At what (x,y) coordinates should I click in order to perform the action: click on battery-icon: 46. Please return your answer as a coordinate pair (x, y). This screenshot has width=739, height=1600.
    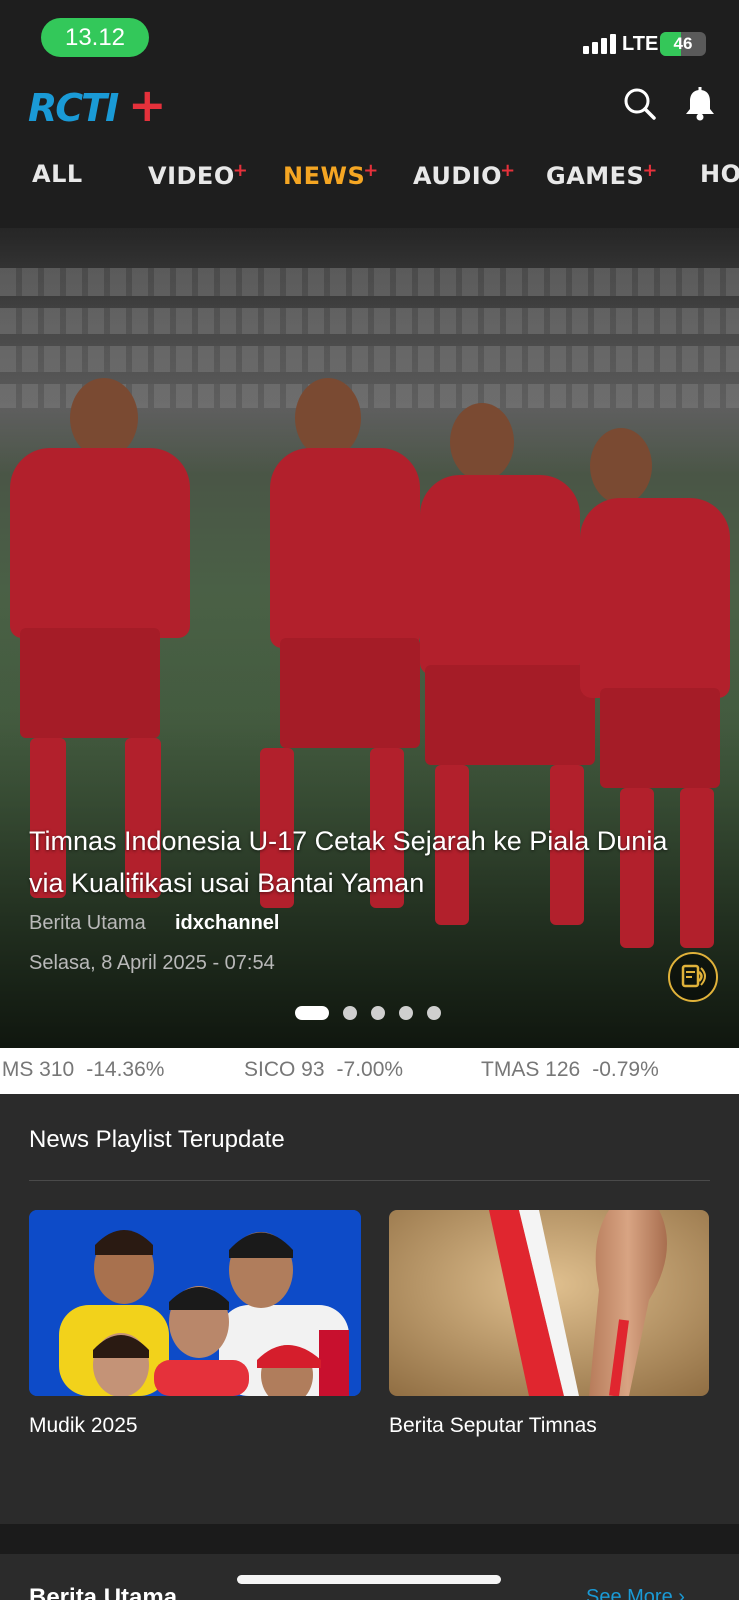
    Looking at the image, I should click on (683, 44).